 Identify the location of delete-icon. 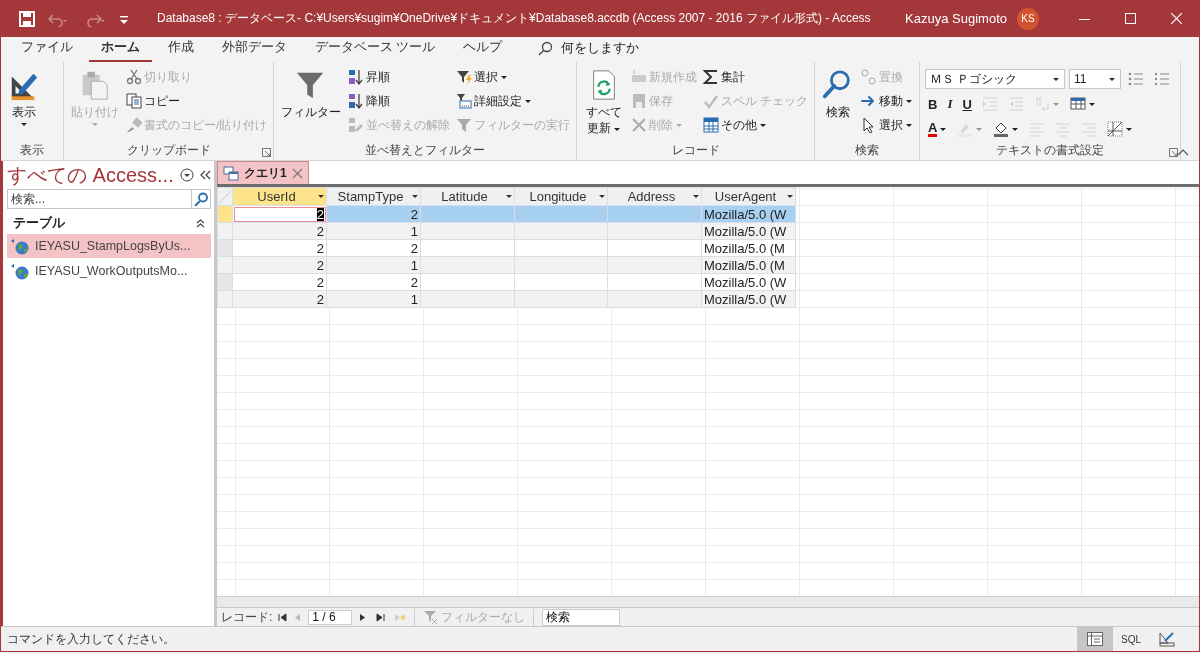
(638, 125).